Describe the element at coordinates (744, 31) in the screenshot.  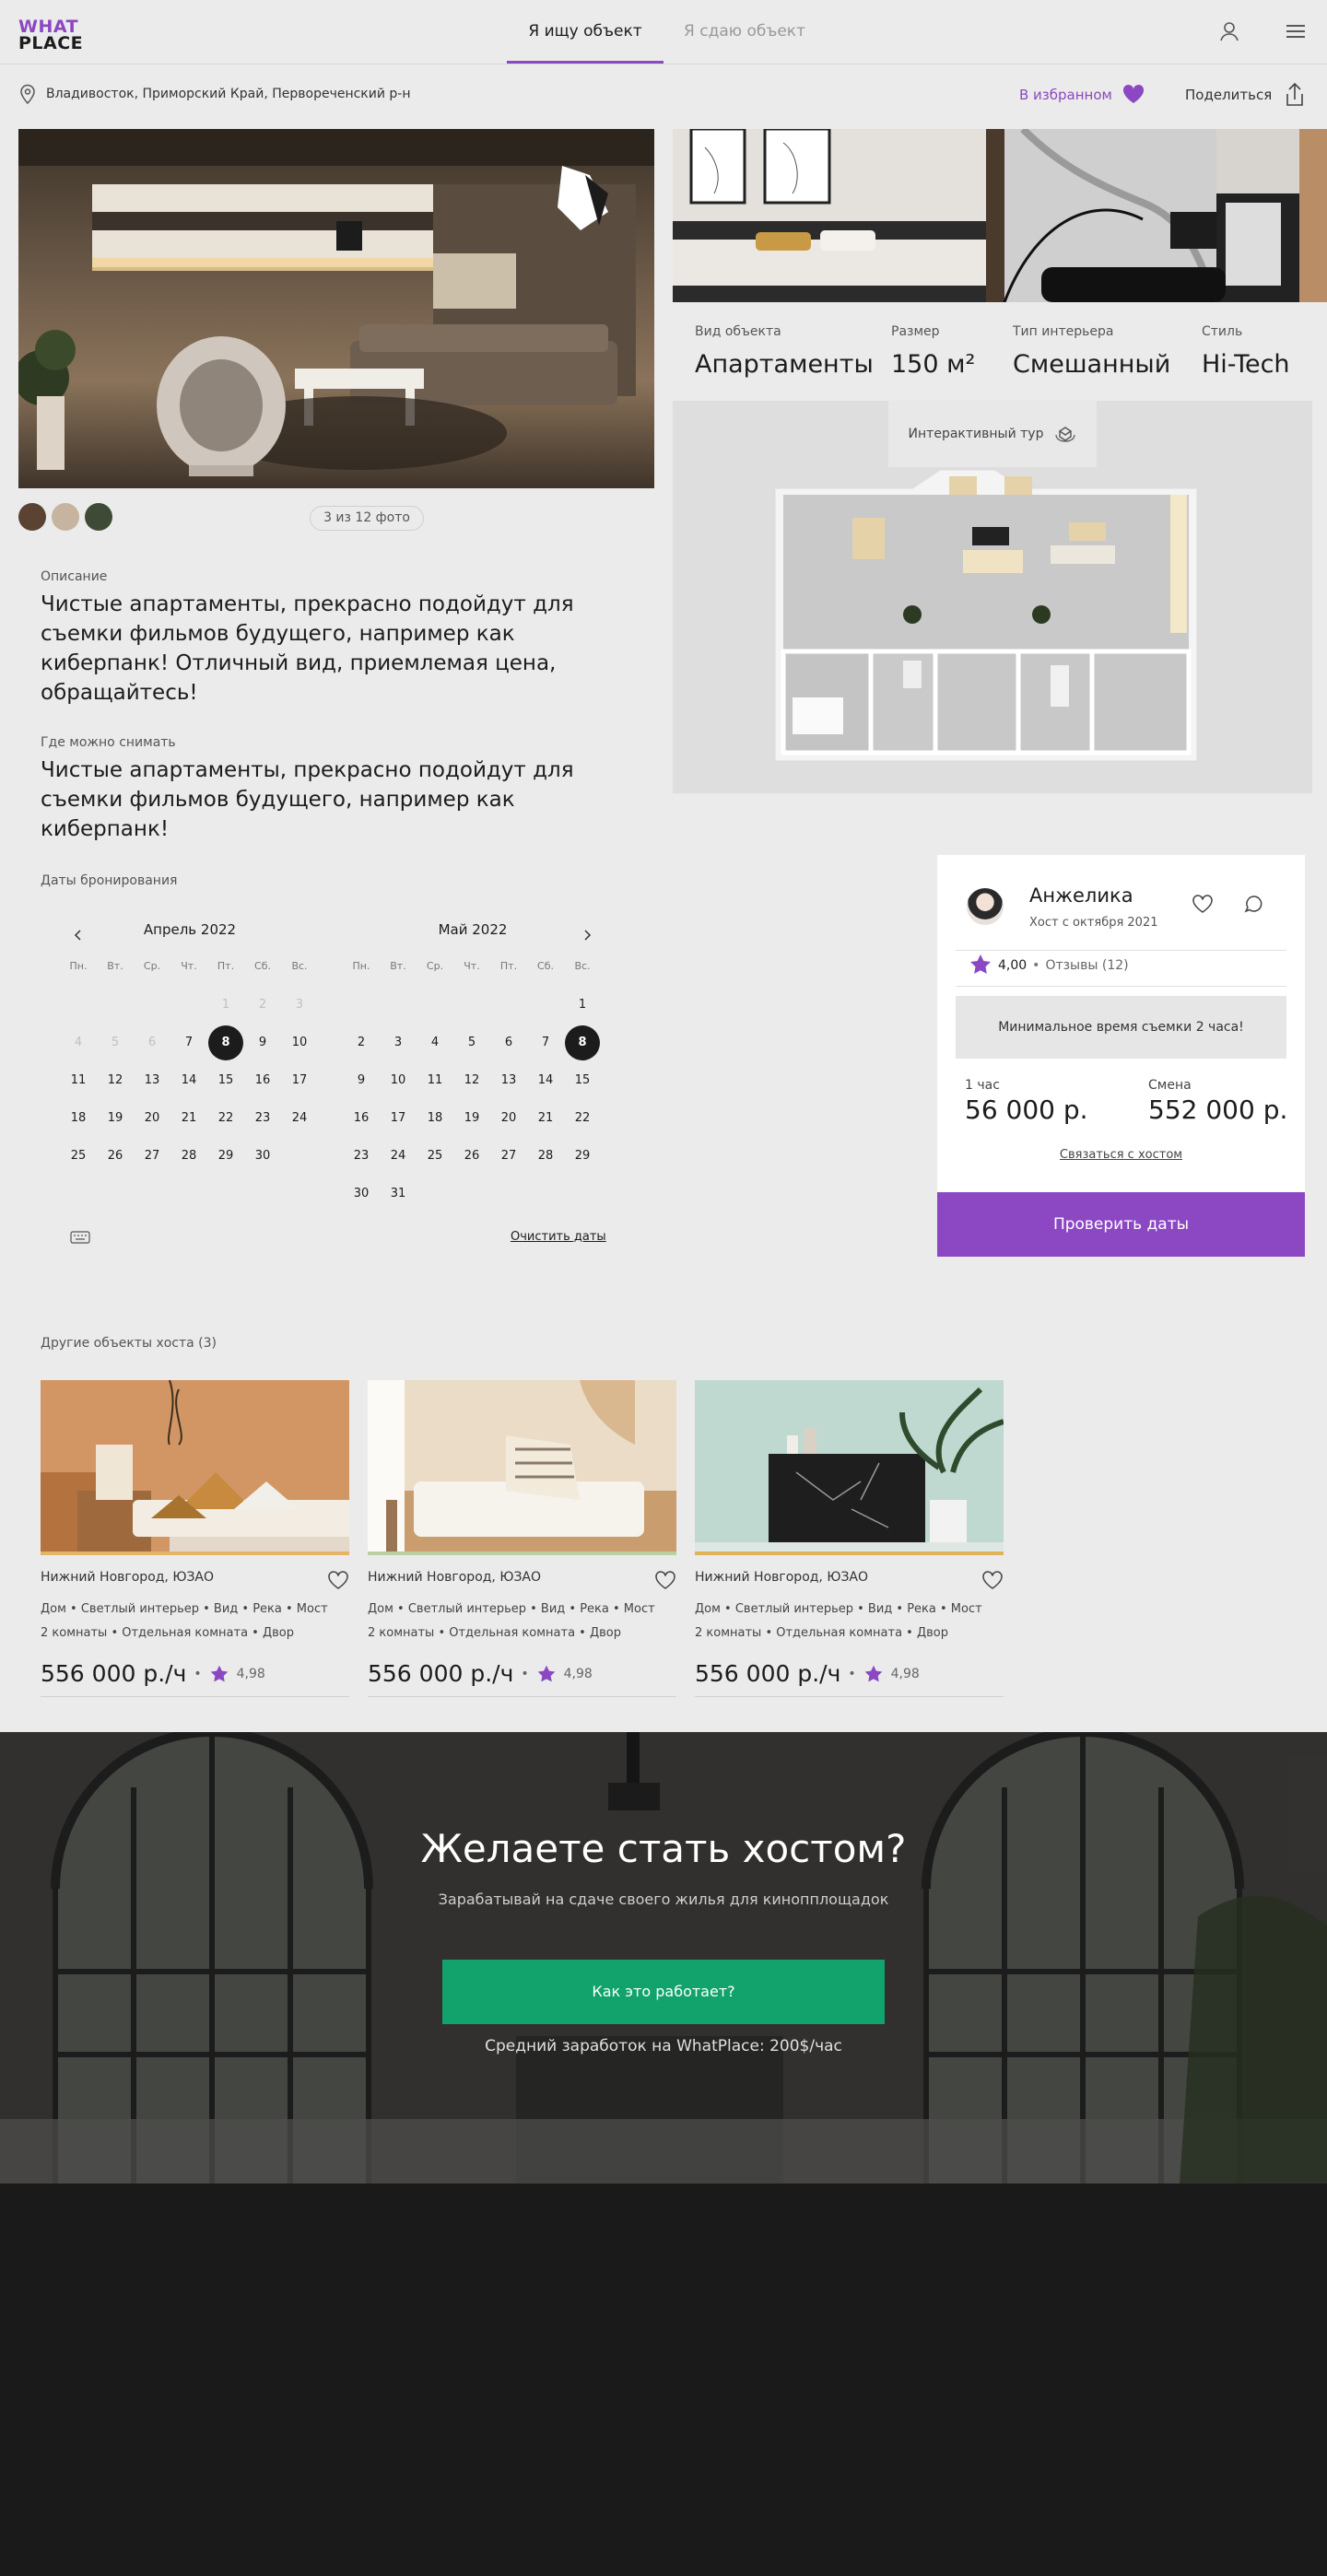
I see `tab-renting: Я сдаю объект` at that location.